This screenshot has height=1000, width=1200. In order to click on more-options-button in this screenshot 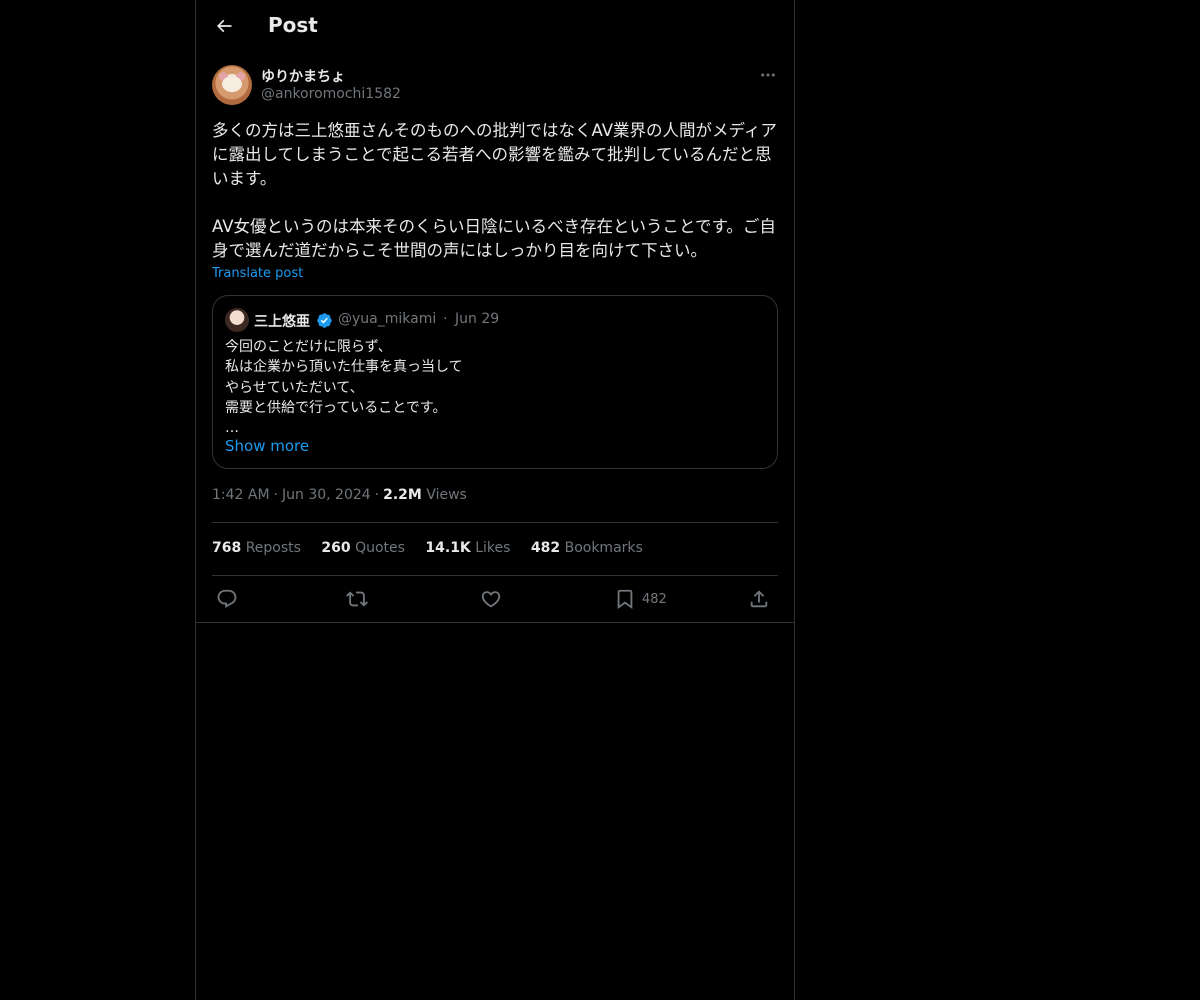, I will do `click(768, 75)`.